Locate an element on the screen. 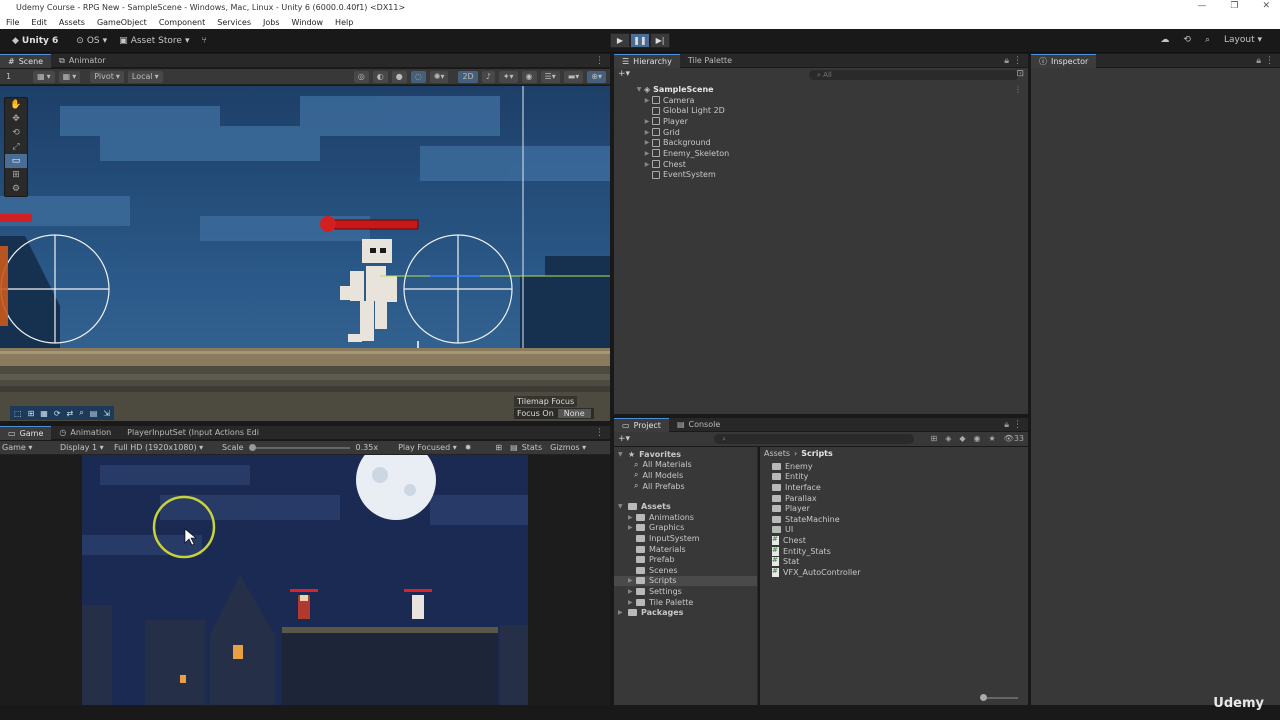 The image size is (1280, 720). scale-slider is located at coordinates (299, 447).